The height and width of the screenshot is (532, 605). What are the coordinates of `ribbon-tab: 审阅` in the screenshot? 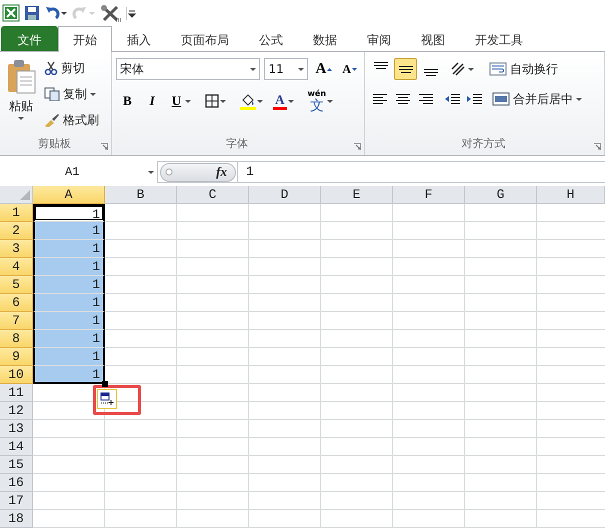 It's located at (379, 38).